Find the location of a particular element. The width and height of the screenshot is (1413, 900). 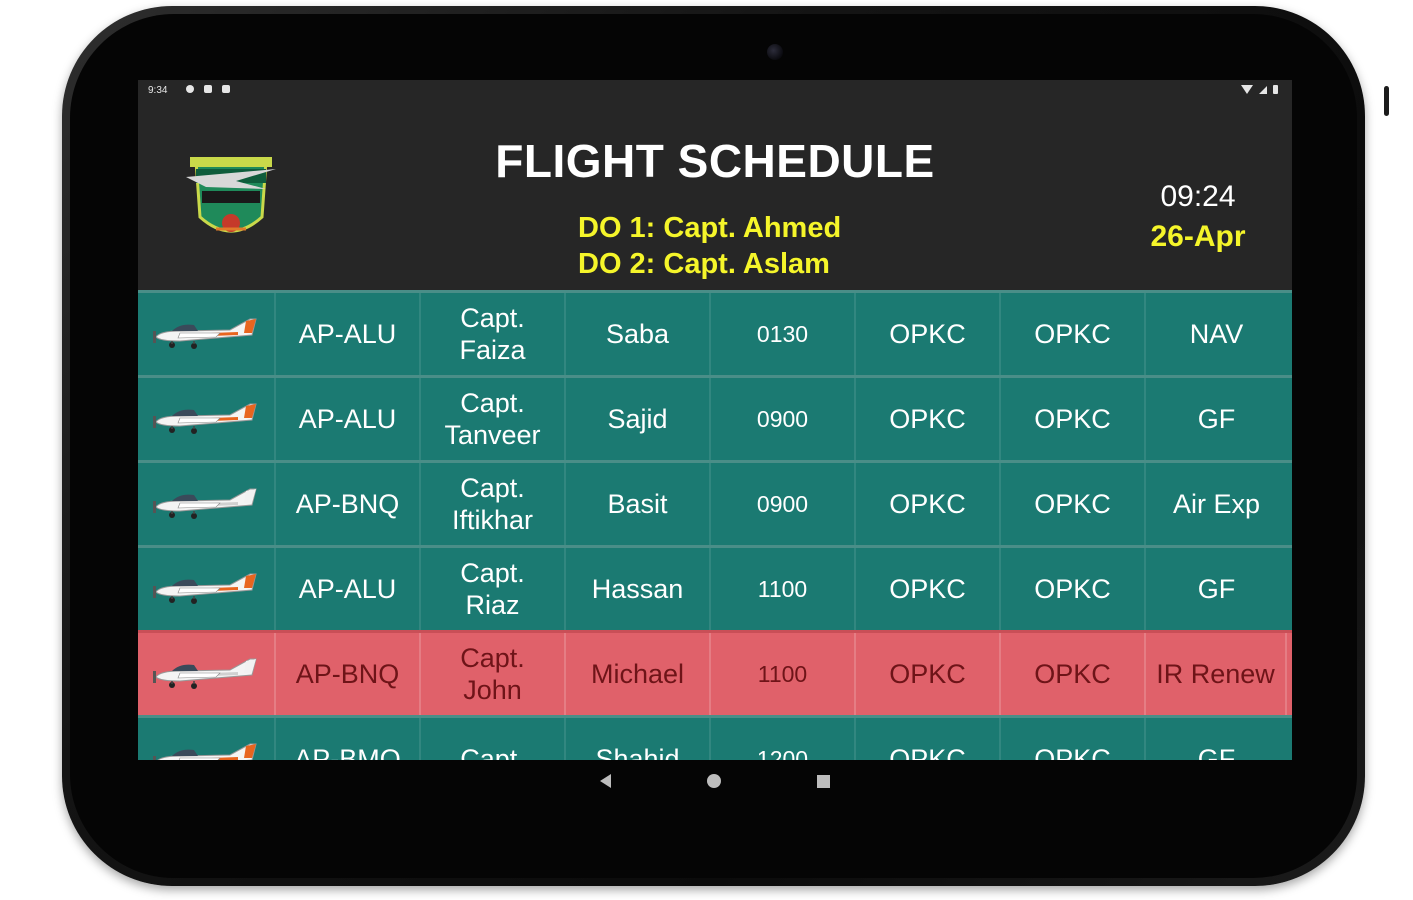

clock-date: 26-Apr is located at coordinates (1198, 236).